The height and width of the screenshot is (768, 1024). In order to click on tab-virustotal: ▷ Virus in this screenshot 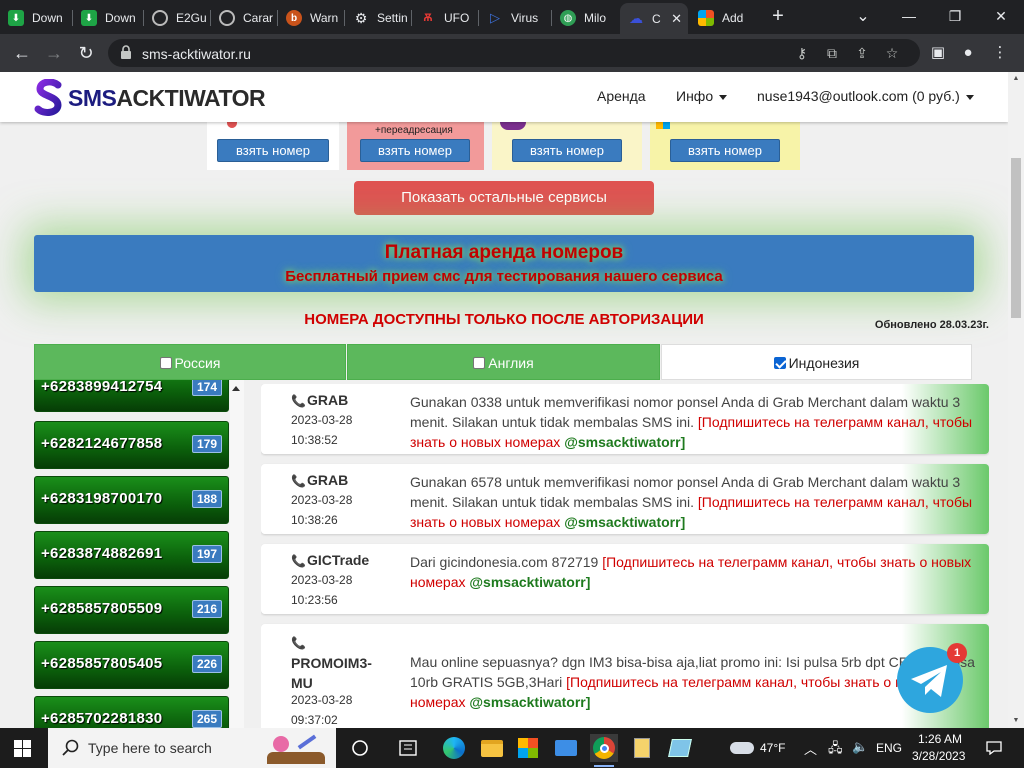, I will do `click(515, 18)`.